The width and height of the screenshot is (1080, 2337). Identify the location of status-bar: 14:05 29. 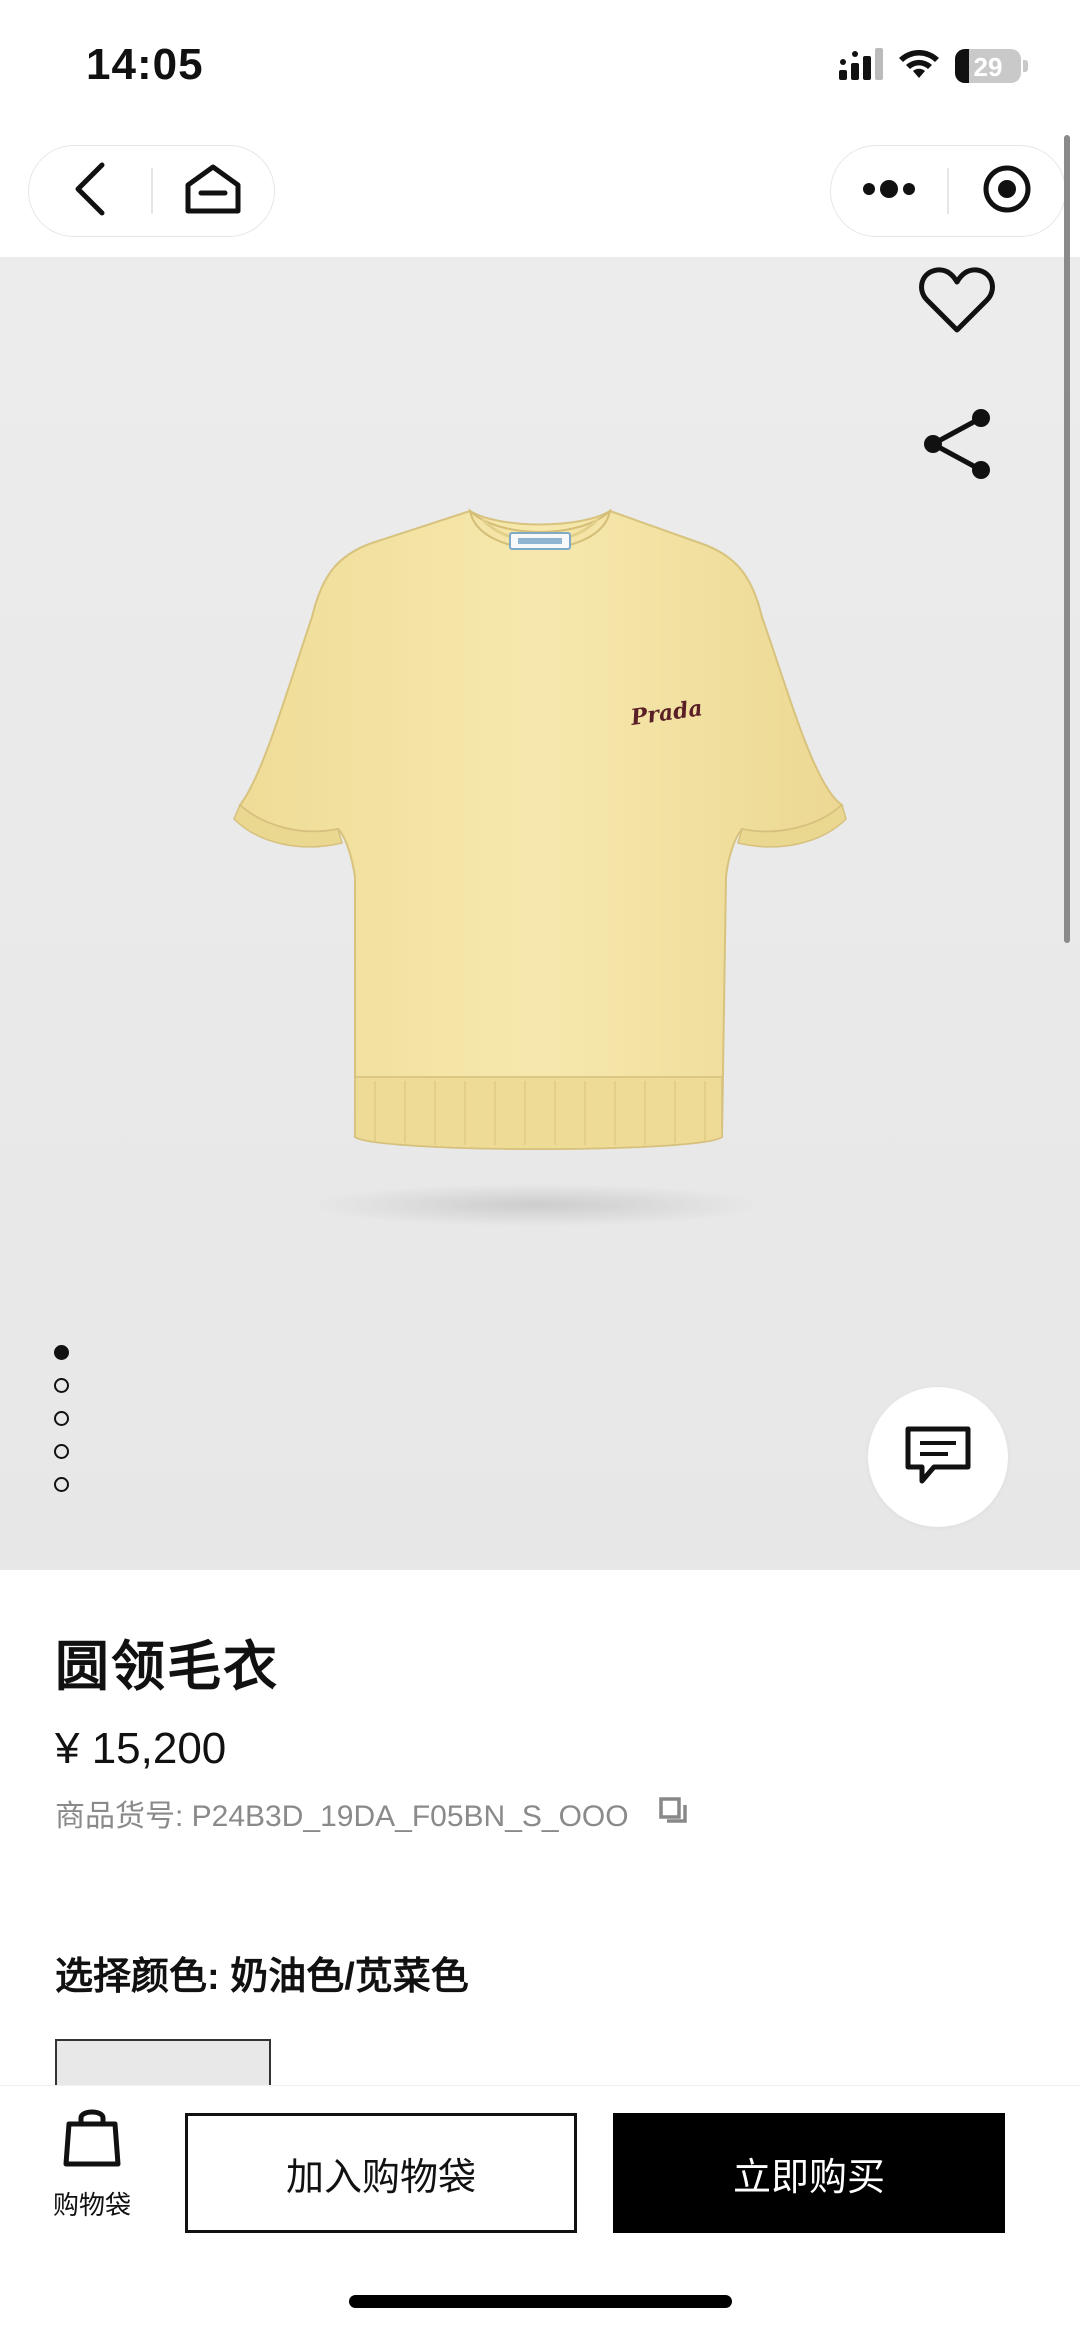
(540, 67).